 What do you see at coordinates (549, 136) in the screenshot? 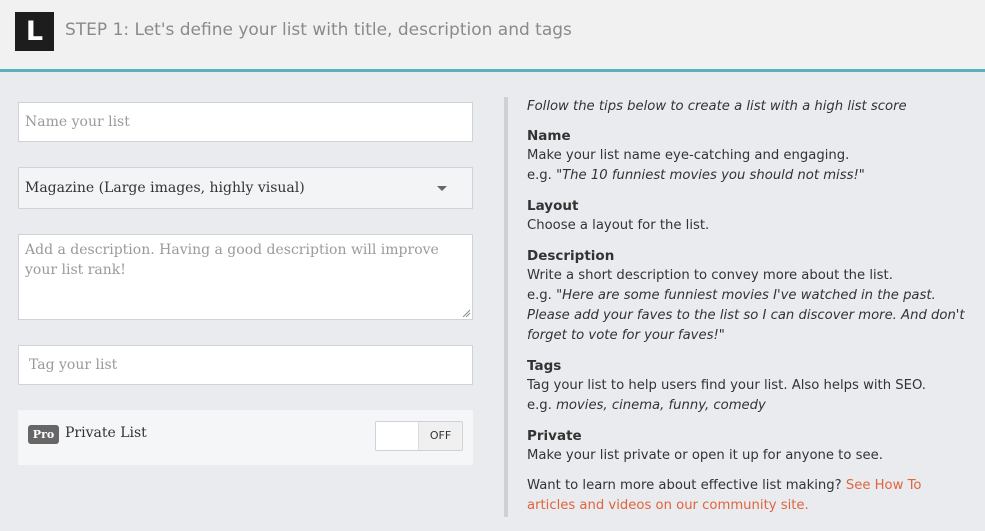
I see `tip-title: Name` at bounding box center [549, 136].